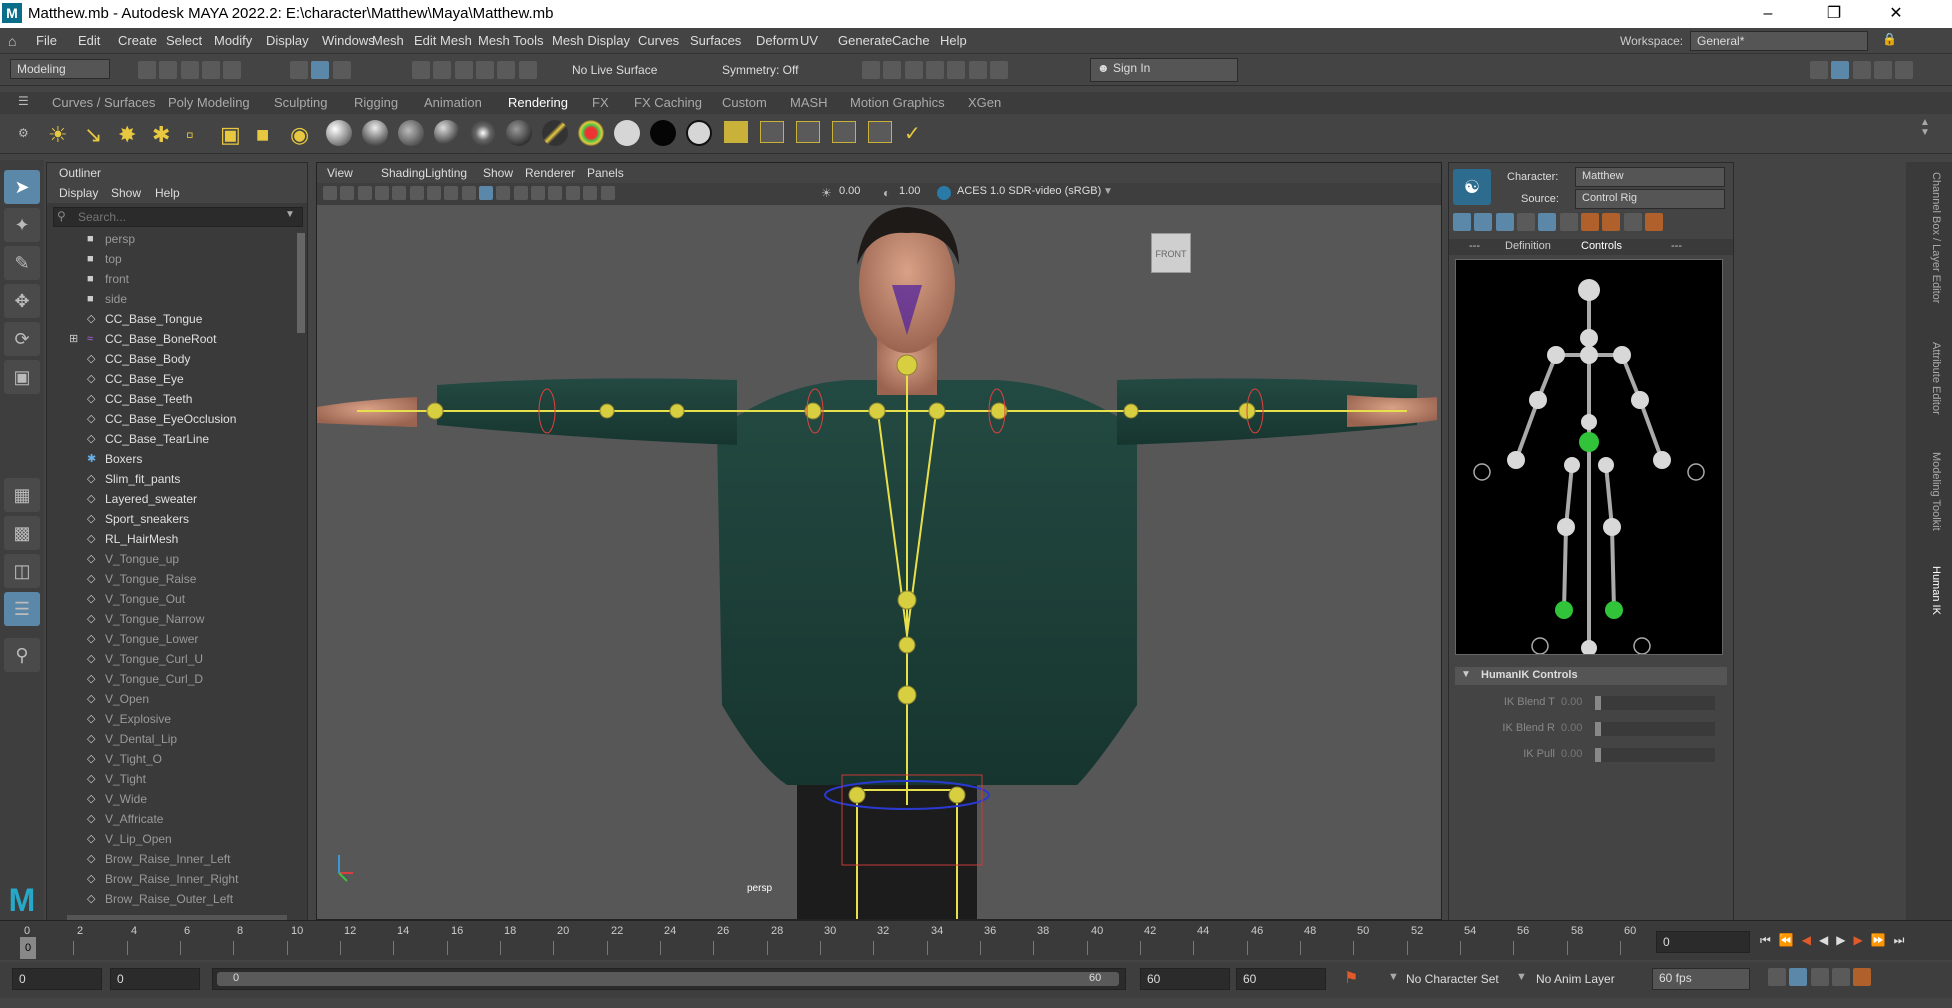 The width and height of the screenshot is (1952, 1008). I want to click on four-pane-layout-icon: ▩, so click(22, 533).